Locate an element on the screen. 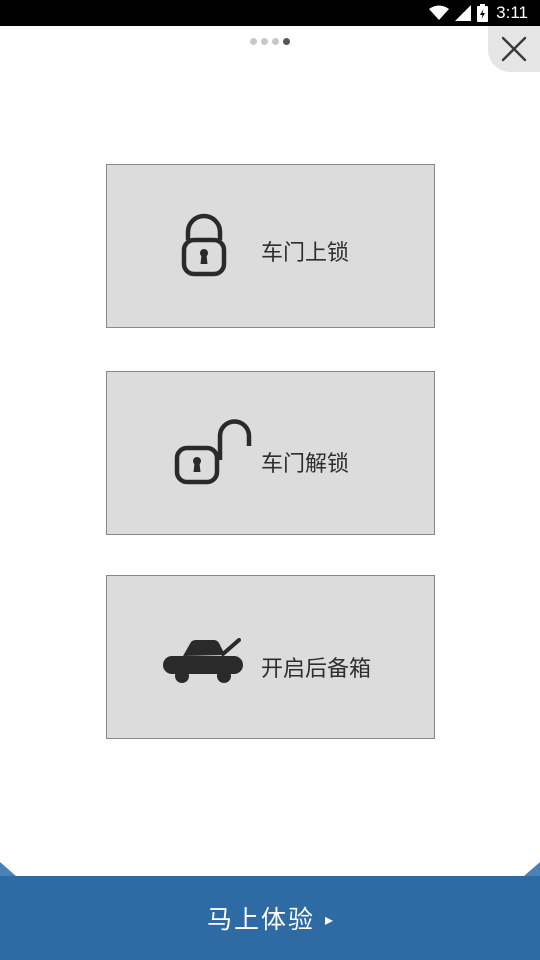 This screenshot has width=540, height=960. open-trunk-button: 开启后备箱 is located at coordinates (270, 657).